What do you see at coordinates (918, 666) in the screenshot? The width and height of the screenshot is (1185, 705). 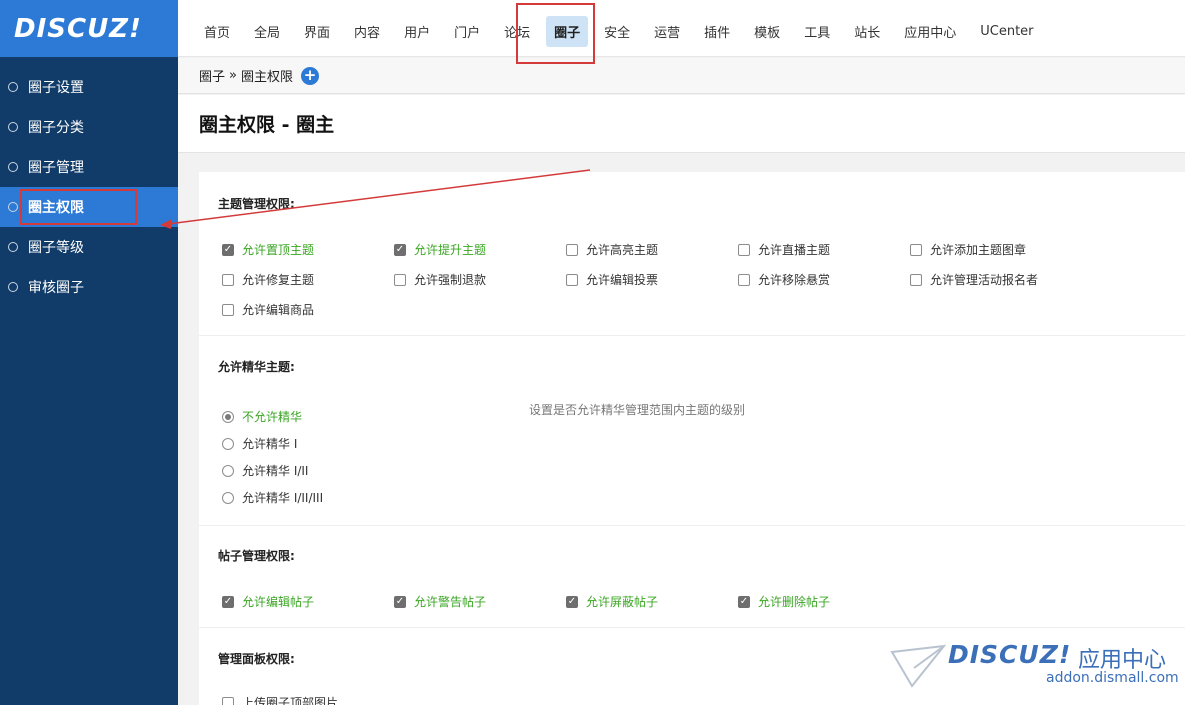 I see `paper-plane-icon` at bounding box center [918, 666].